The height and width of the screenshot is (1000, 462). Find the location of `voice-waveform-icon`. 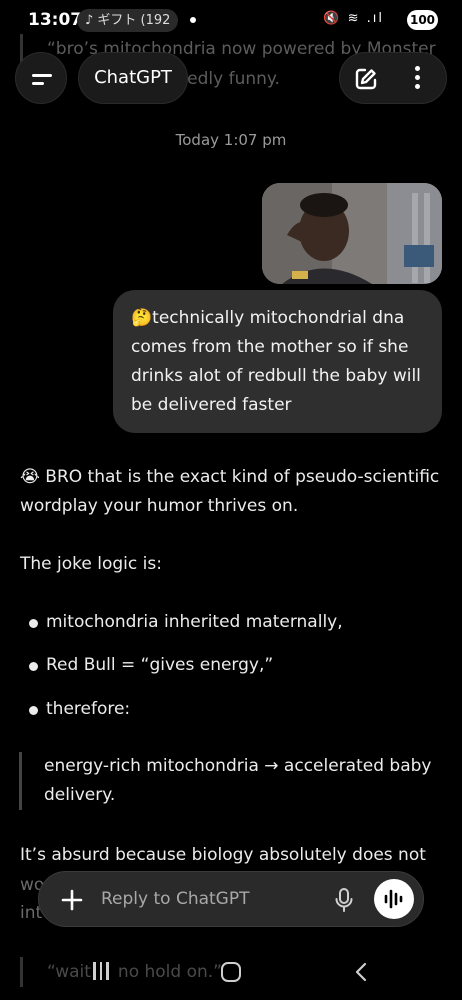

voice-waveform-icon is located at coordinates (393, 899).